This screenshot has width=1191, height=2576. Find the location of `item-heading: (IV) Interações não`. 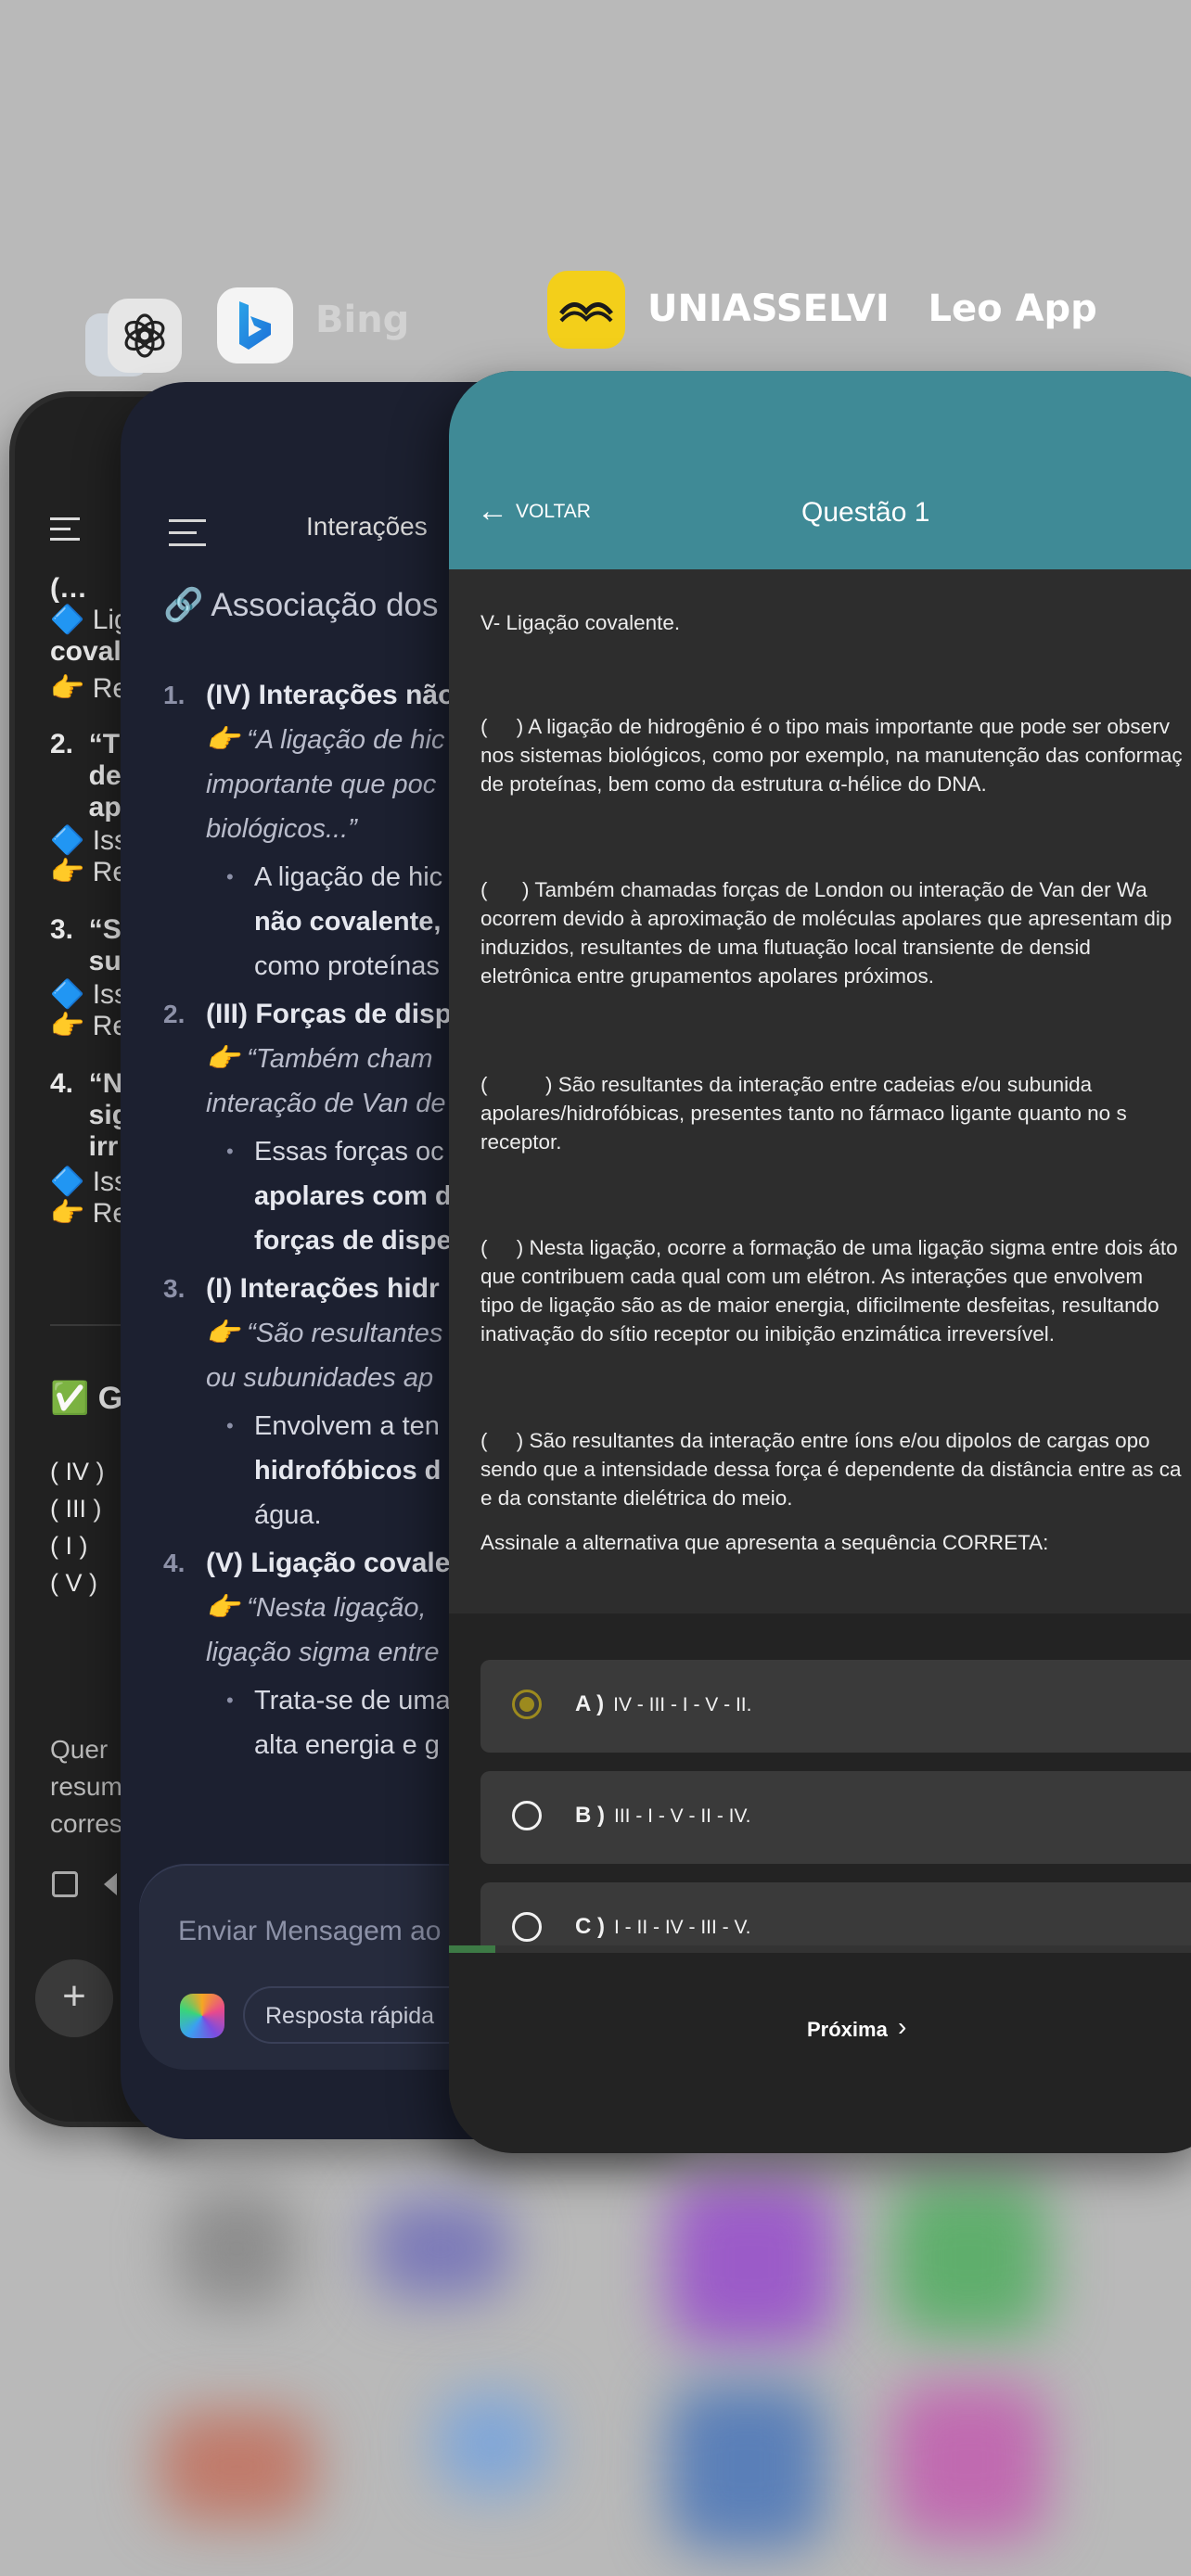

item-heading: (IV) Interações não is located at coordinates (330, 695).